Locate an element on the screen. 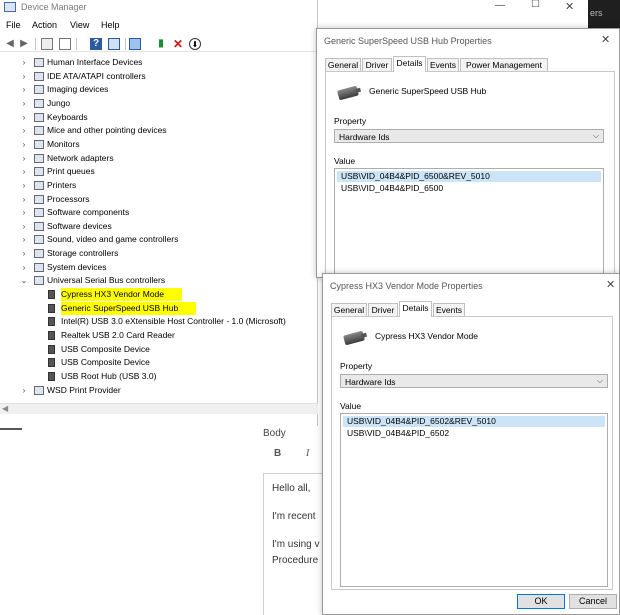 The image size is (620, 615). tree-category: › Software devices is located at coordinates (159, 226).